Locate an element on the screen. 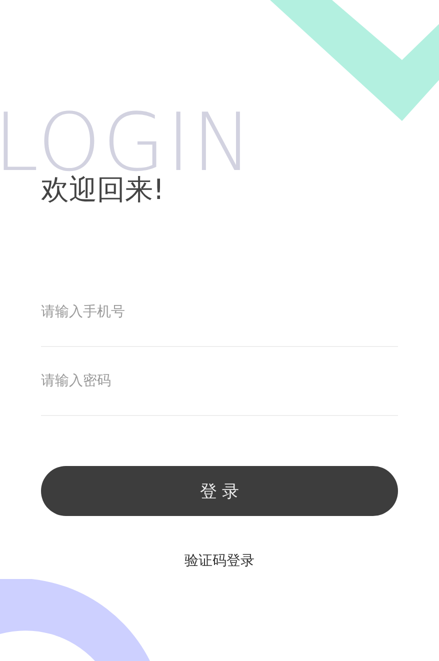 This screenshot has width=439, height=661. phone-field: 请输入手机号 is located at coordinates (219, 312).